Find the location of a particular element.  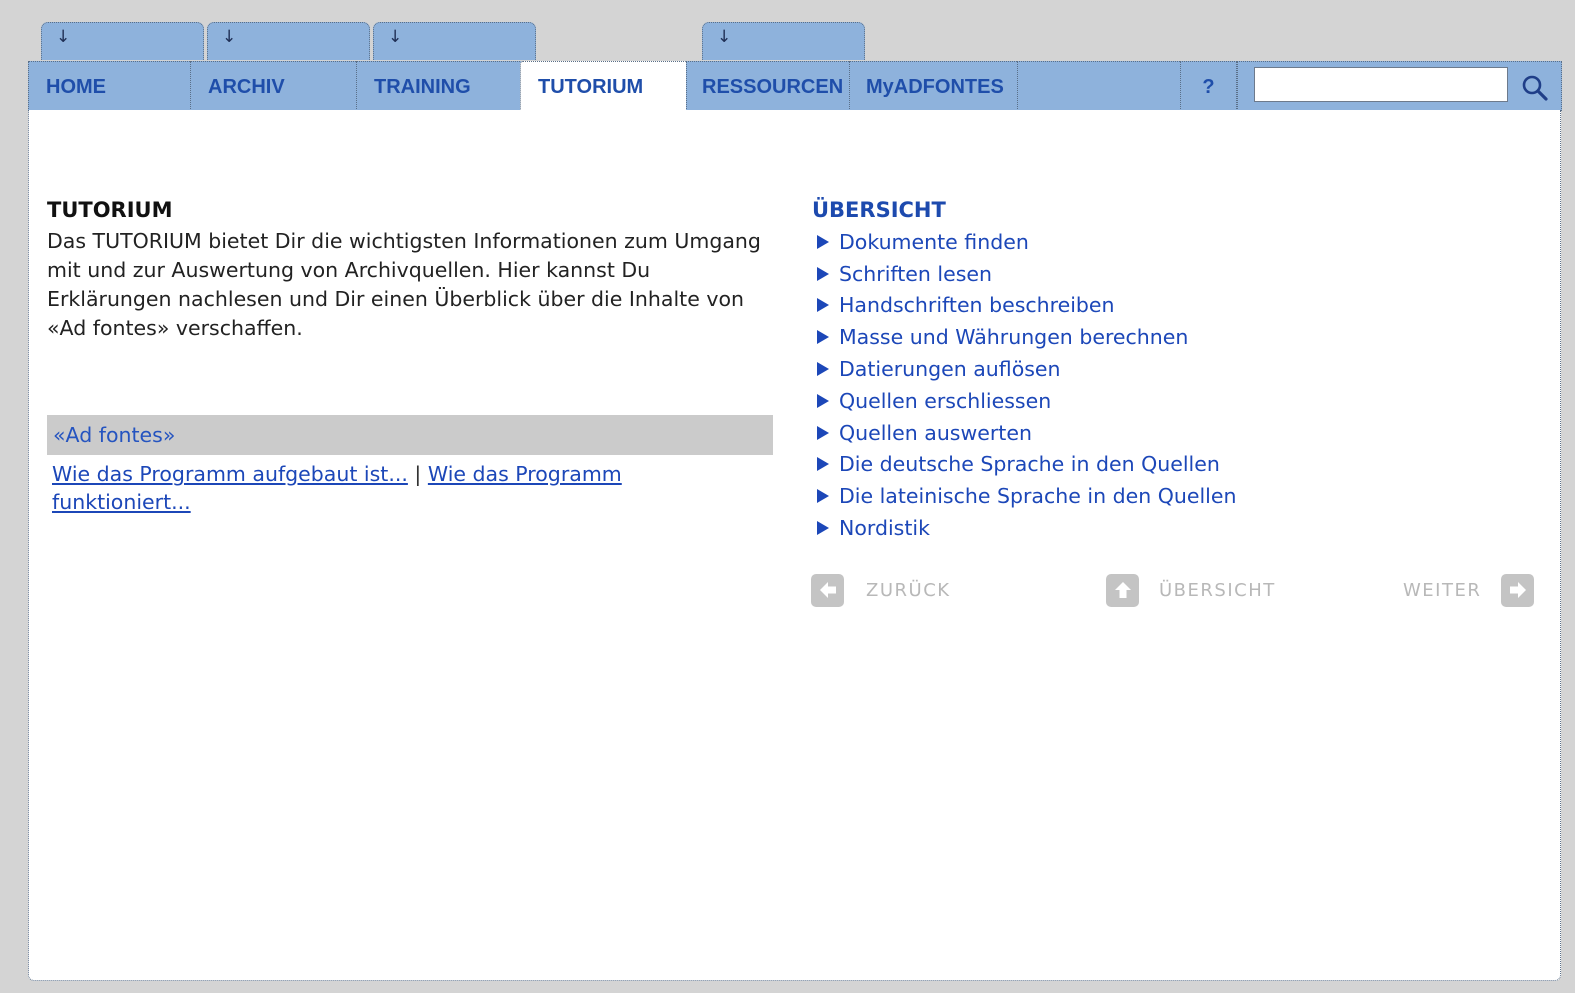

overview-label: ÜBERSICHT is located at coordinates (1217, 590).